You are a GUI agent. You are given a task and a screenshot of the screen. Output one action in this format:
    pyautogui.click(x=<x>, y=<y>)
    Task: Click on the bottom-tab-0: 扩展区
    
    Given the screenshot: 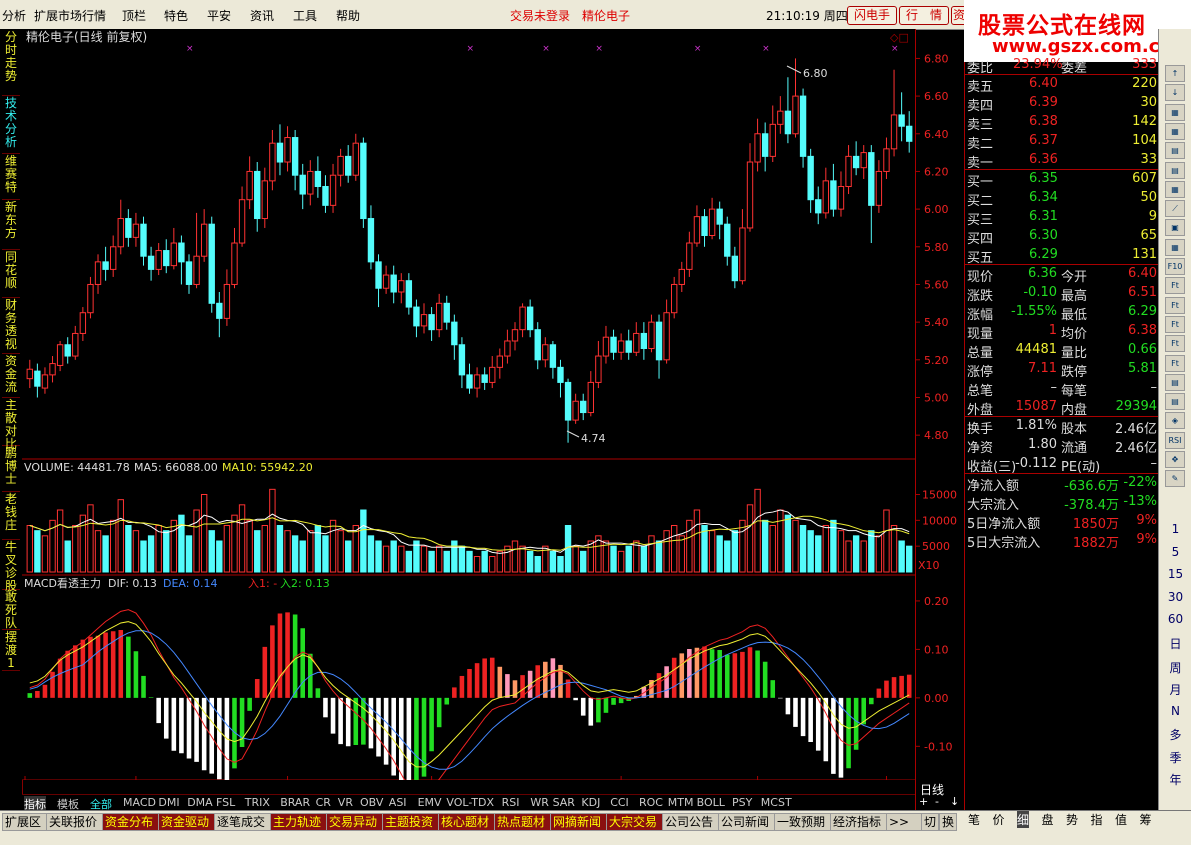 What is the action you would take?
    pyautogui.click(x=26, y=822)
    